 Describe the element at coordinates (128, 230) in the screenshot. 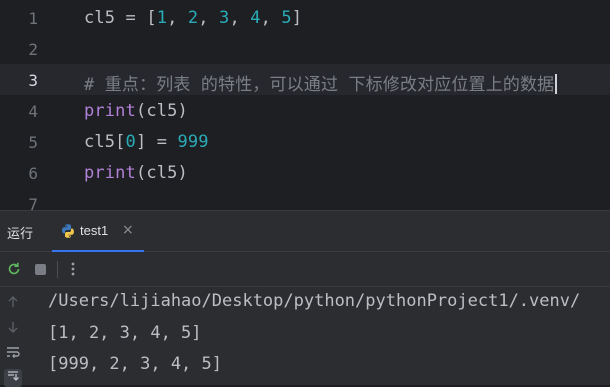

I see `close-icon: ×` at that location.